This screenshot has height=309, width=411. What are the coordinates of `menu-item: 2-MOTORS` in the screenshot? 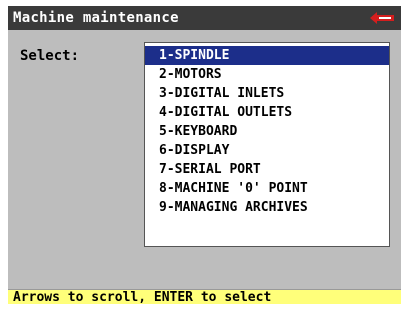 It's located at (267, 74).